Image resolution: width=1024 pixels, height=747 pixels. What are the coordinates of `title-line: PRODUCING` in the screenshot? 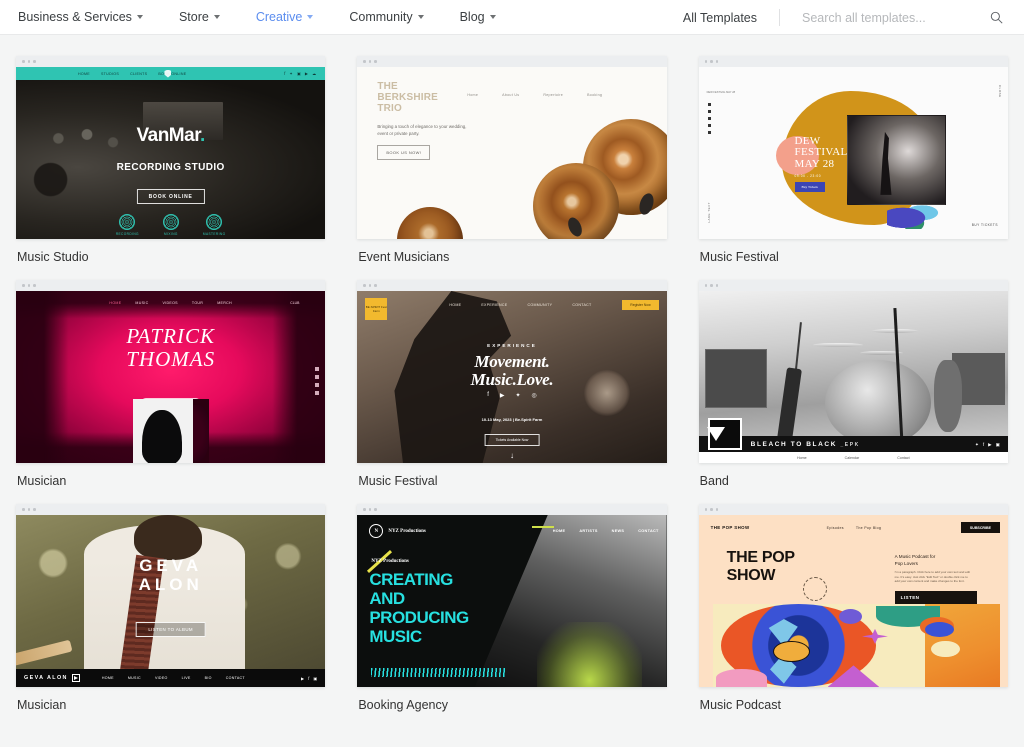 It's located at (419, 617).